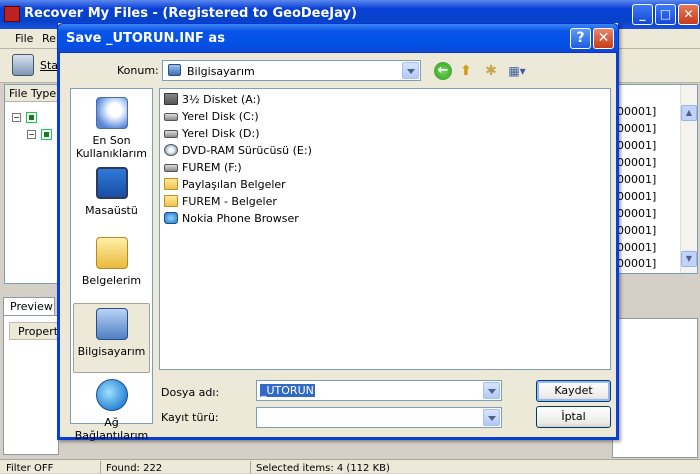 The width and height of the screenshot is (700, 474). I want to click on file-name: DVD-RAM Sürücüsü (E:), so click(247, 150).